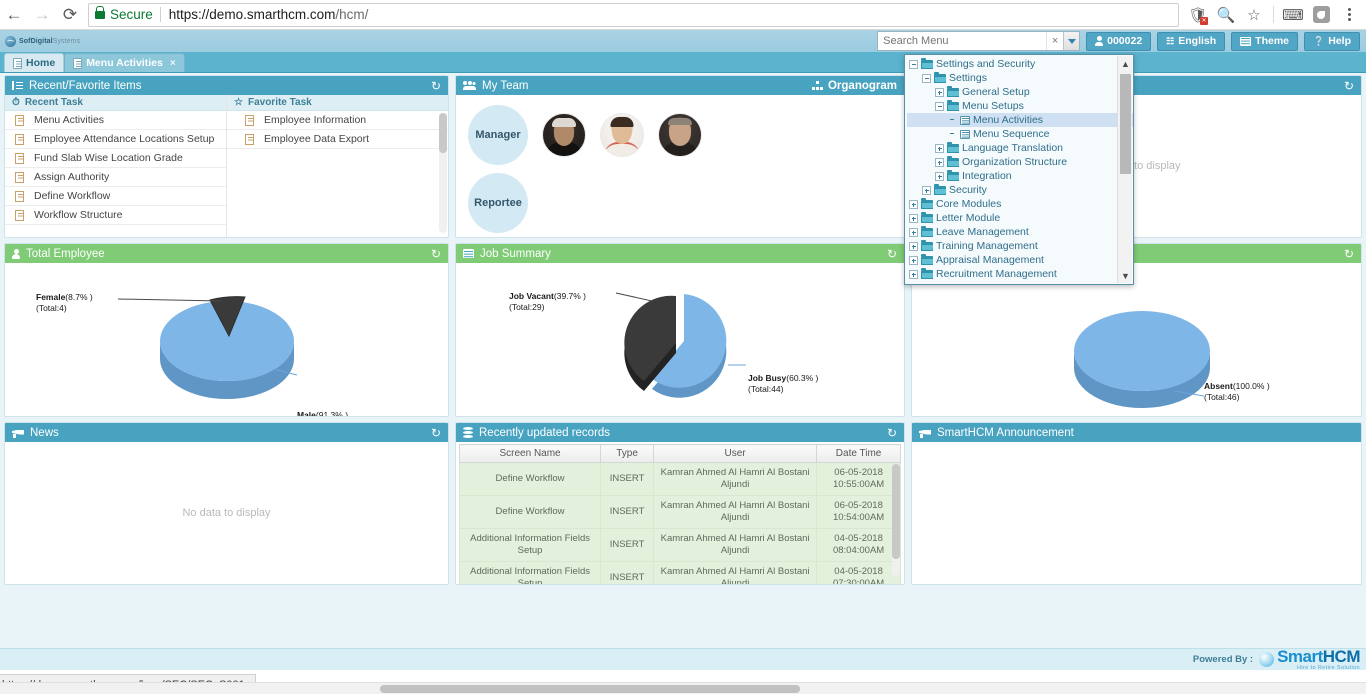 The image size is (1366, 694). What do you see at coordinates (1020, 64) in the screenshot?
I see `menu-tree-item: Settings and Security` at bounding box center [1020, 64].